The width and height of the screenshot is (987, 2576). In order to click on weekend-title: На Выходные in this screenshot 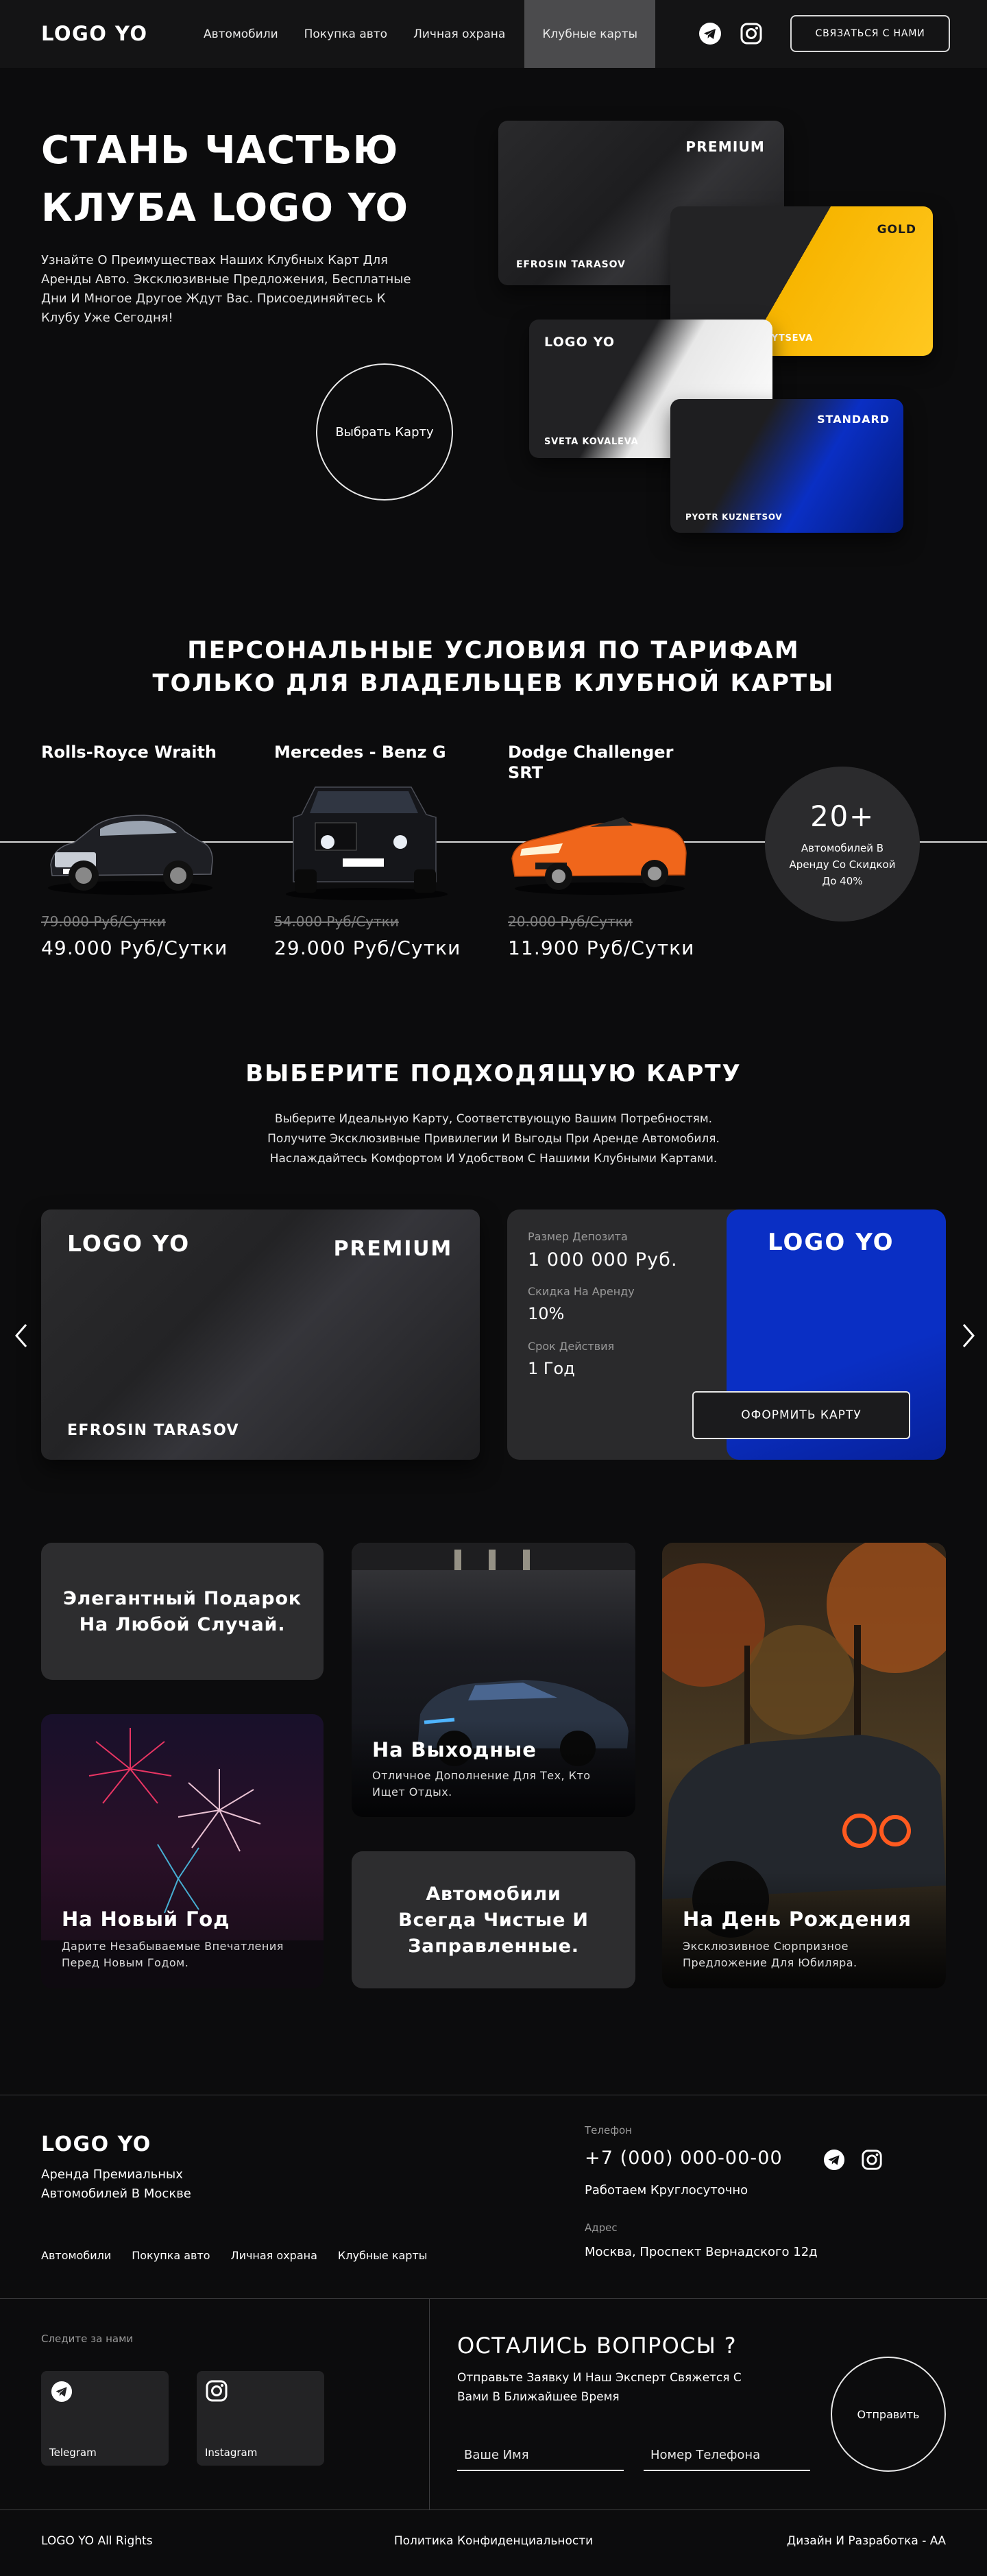, I will do `click(454, 1750)`.